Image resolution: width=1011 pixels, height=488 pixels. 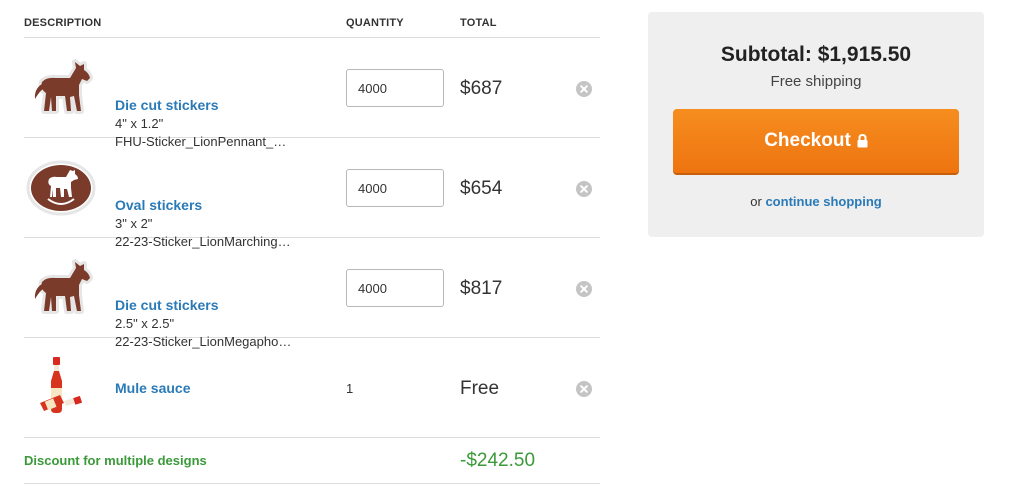 I want to click on item-name-link: Mule sauce, so click(x=152, y=388).